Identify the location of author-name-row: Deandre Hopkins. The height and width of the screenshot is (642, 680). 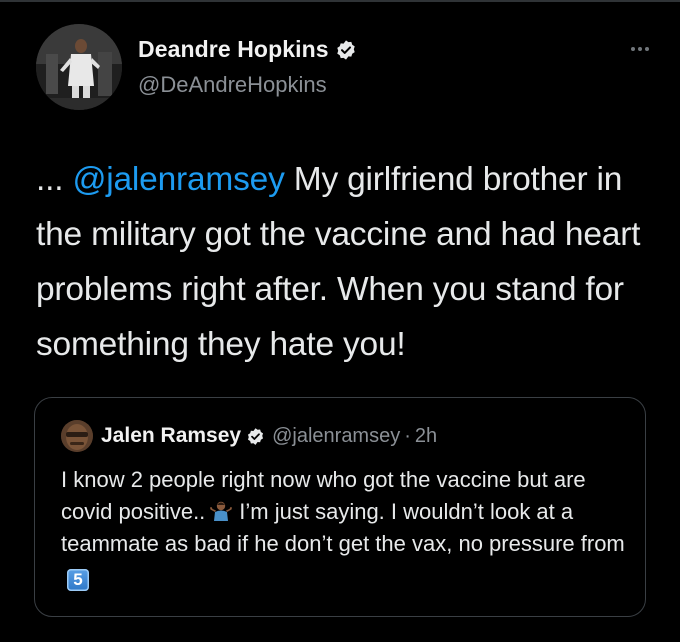
(247, 49).